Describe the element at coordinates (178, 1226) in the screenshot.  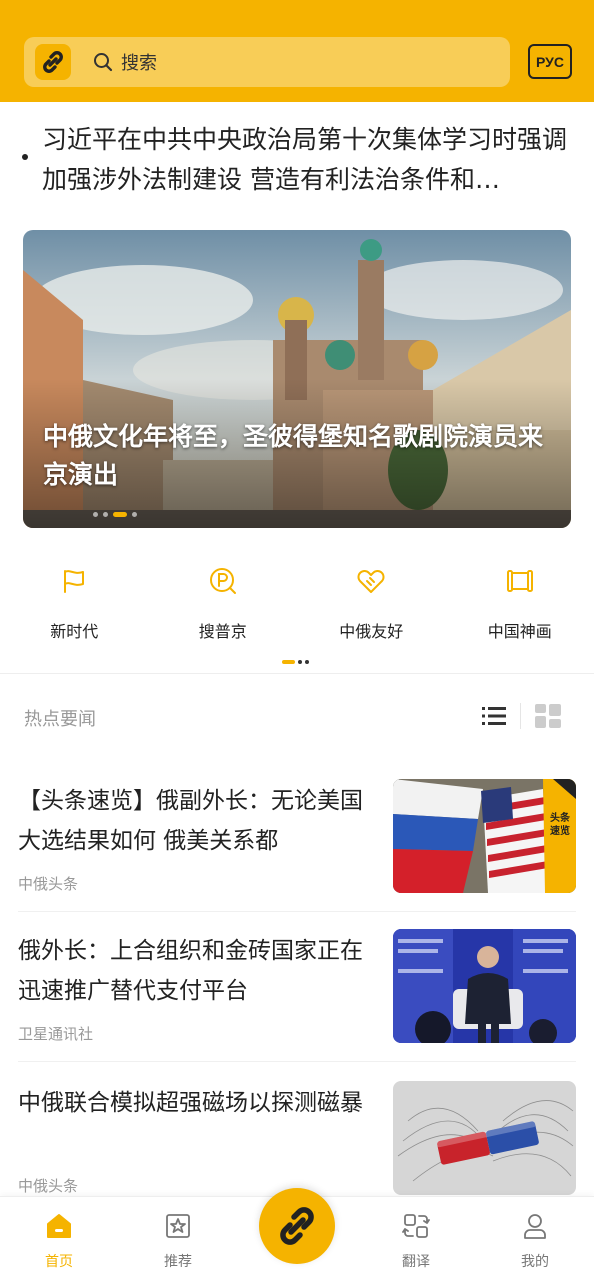
I see `star-bookmark-icon` at that location.